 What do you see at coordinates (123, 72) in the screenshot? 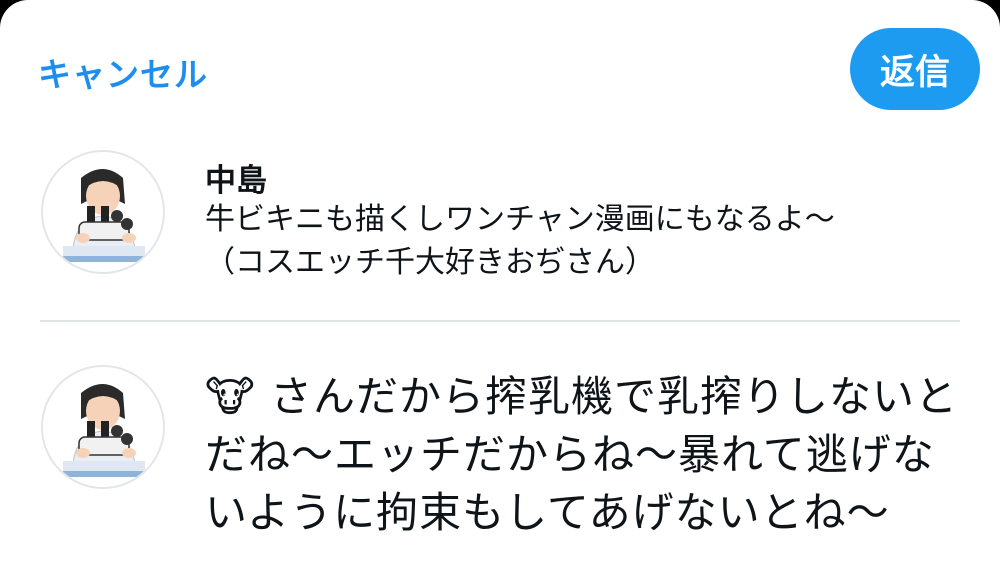
I see `cancel-button: キャンセル` at bounding box center [123, 72].